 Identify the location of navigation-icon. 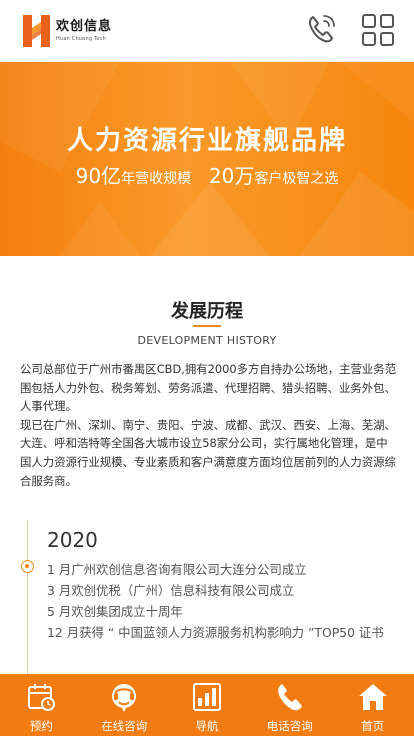
(206, 697).